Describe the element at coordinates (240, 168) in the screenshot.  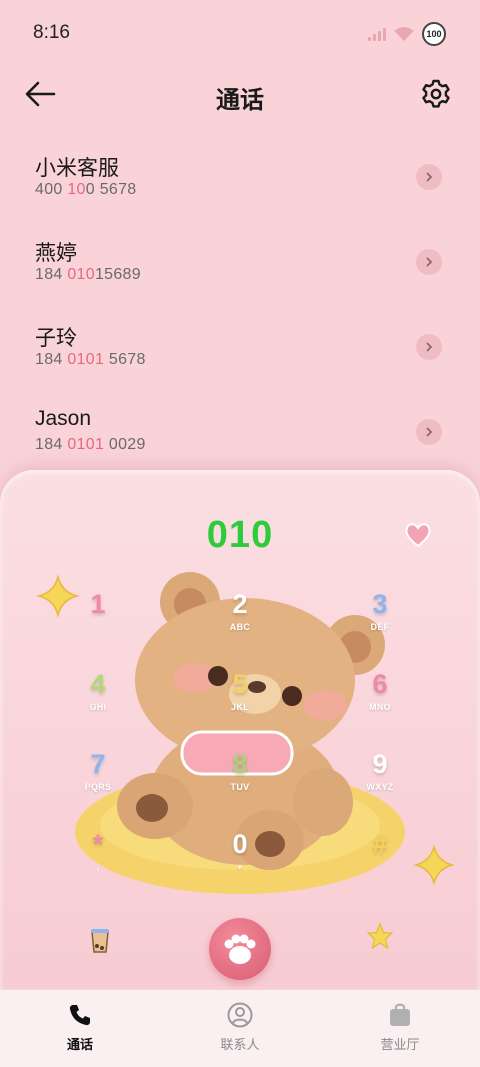
I see `contact-item: 小米客服 400 100 5678` at that location.